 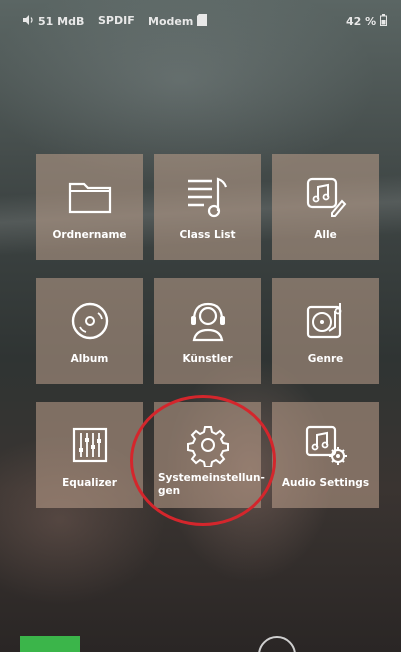 I want to click on spdif-label: SPDIF, so click(x=116, y=20).